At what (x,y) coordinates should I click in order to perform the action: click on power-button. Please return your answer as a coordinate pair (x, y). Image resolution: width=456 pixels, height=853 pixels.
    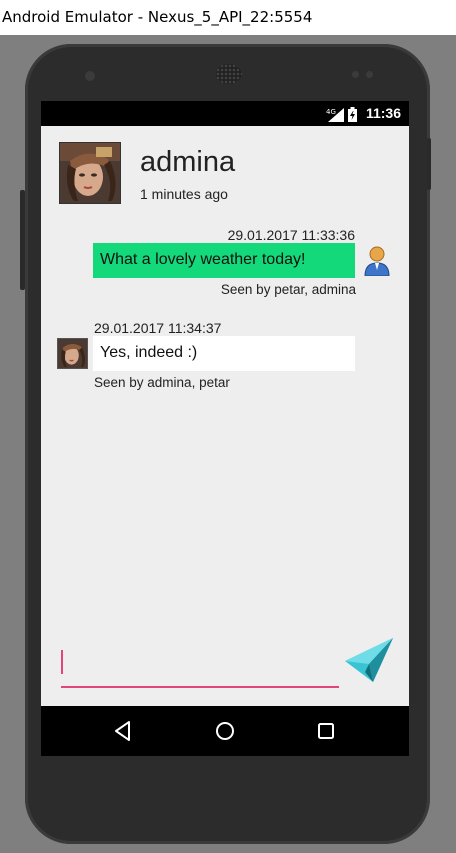
    Looking at the image, I should click on (429, 164).